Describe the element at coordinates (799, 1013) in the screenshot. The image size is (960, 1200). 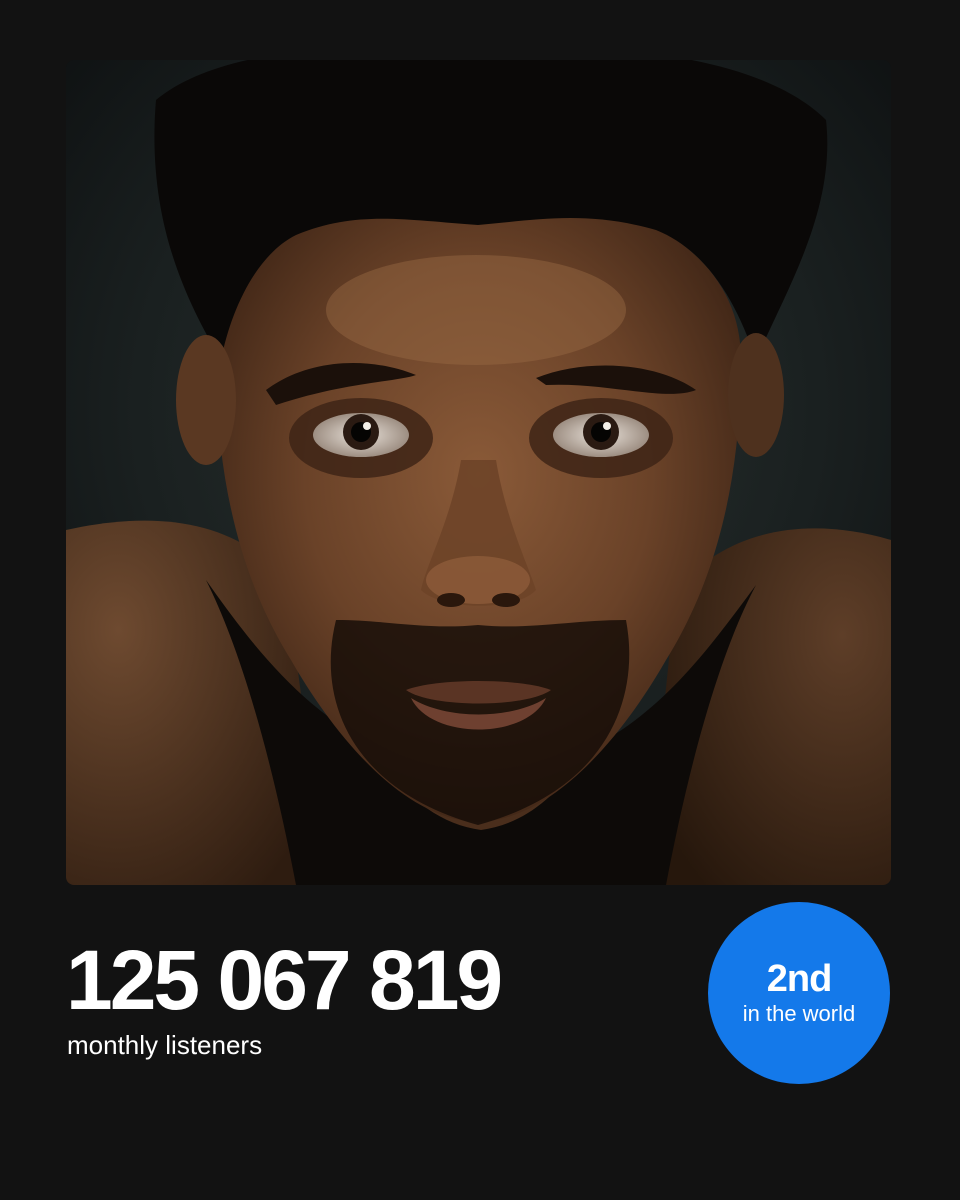
I see `world-rank-caption: in the world` at that location.